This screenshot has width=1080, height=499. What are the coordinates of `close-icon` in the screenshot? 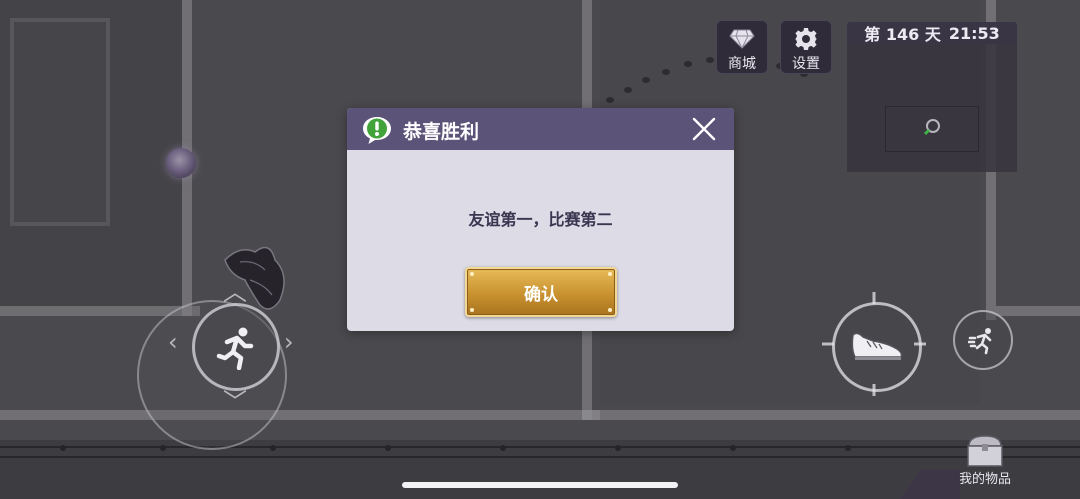 It's located at (704, 129).